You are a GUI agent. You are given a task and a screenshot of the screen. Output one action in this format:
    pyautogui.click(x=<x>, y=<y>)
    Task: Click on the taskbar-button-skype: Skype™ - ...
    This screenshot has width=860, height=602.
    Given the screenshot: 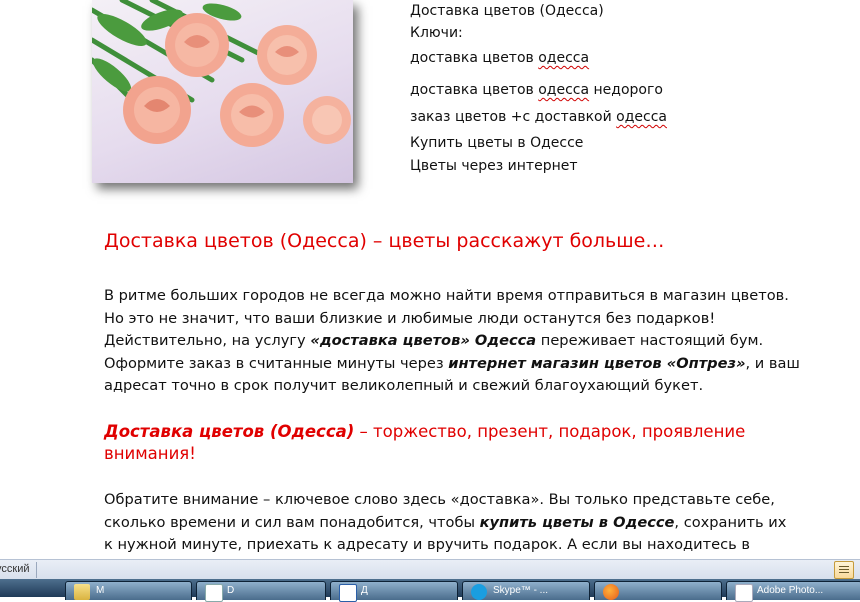 What is the action you would take?
    pyautogui.click(x=526, y=590)
    